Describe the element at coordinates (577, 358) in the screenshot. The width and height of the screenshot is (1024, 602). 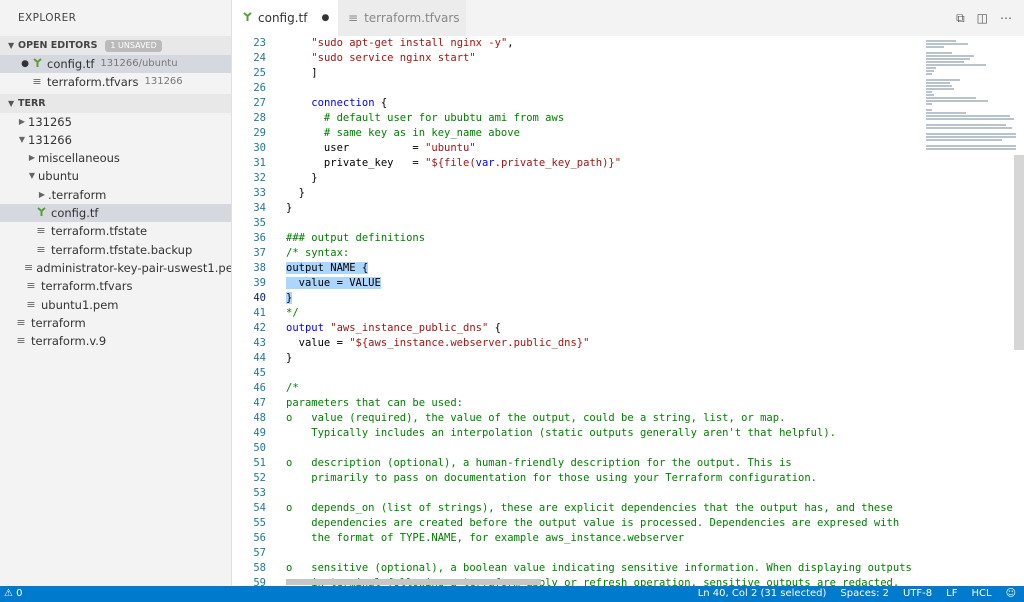
I see `code-line: 44}` at that location.